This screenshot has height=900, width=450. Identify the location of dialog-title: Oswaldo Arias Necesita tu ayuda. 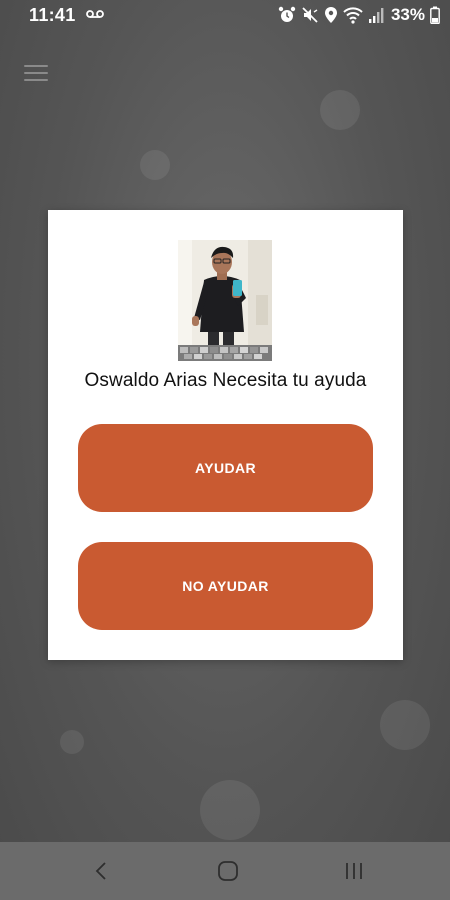
(225, 380).